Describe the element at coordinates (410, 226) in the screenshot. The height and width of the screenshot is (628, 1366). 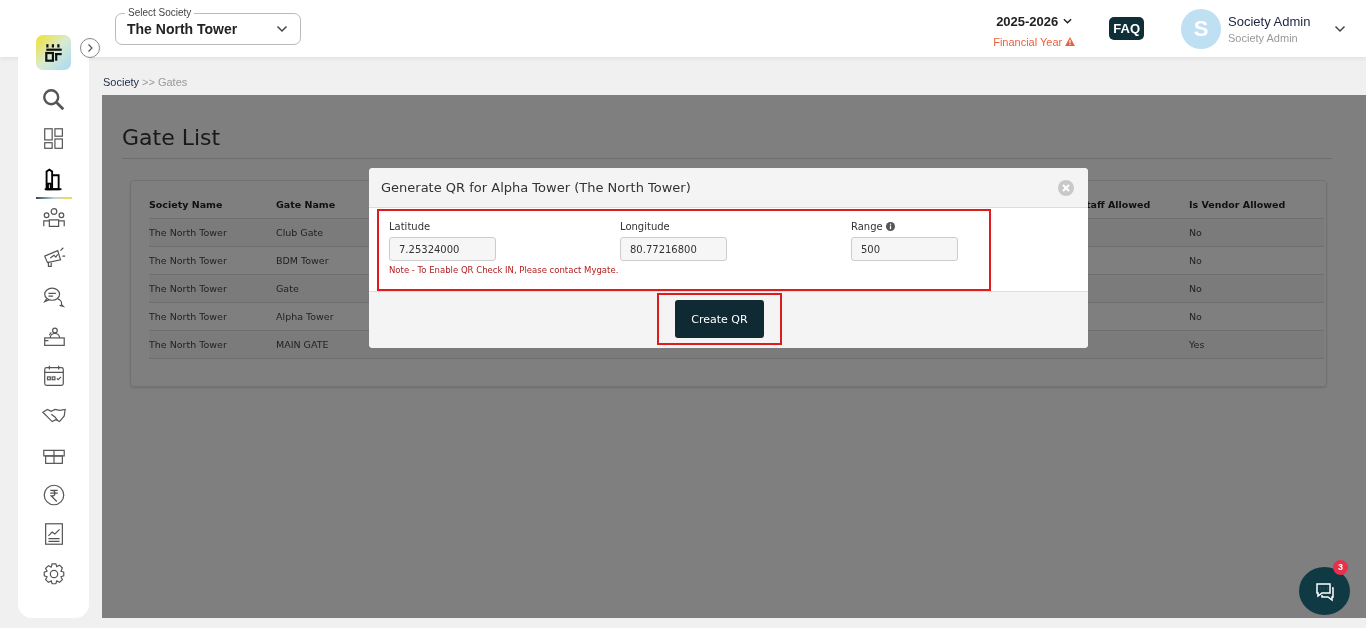
I see `field-label: Latitude` at that location.